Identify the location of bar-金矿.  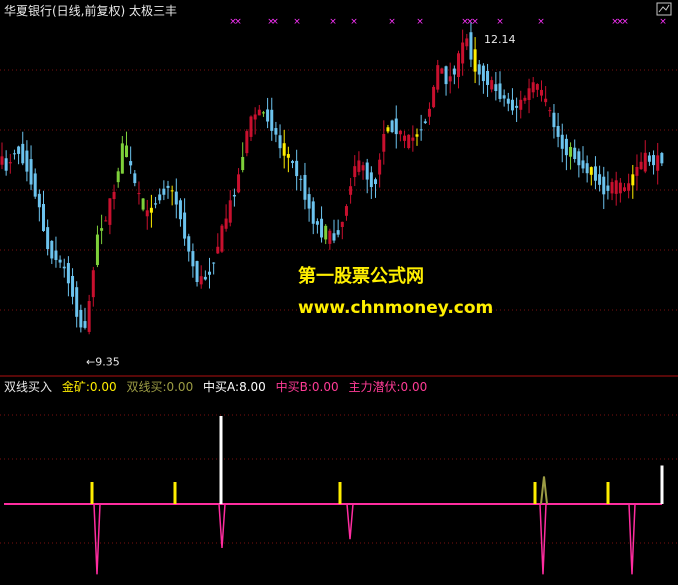
(175, 493).